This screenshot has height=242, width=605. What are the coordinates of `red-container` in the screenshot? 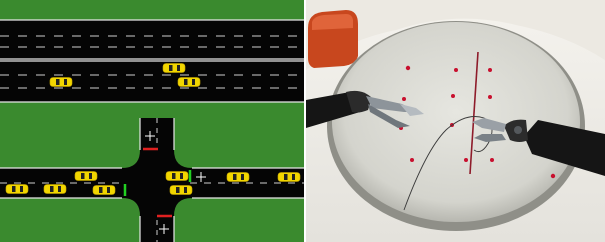 It's located at (333, 39).